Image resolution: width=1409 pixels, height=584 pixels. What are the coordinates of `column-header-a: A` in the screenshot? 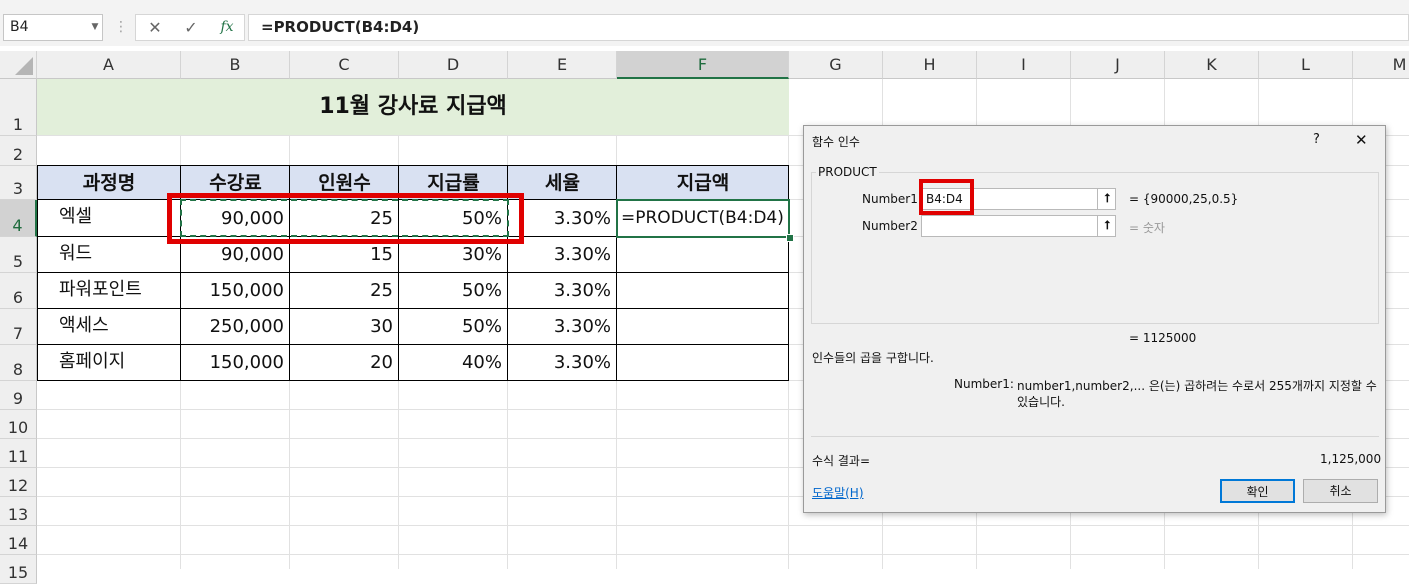 It's located at (109, 65).